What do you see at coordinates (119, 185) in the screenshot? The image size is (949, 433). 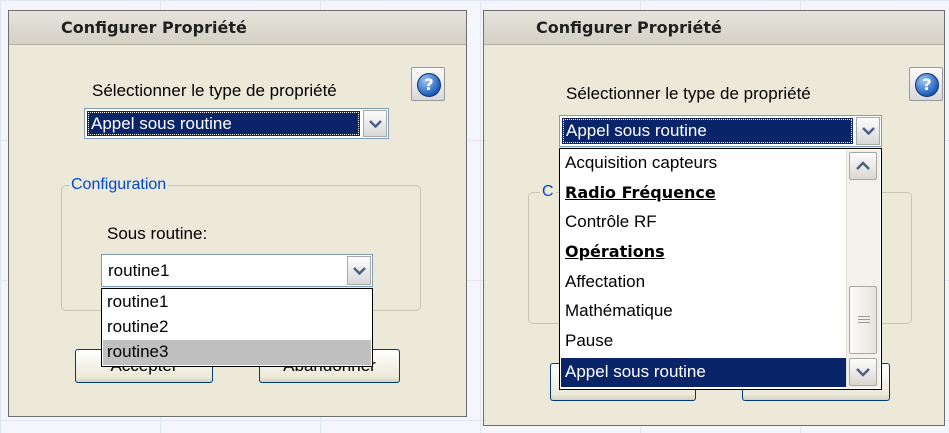 I see `configuration-group-title: Configuration` at bounding box center [119, 185].